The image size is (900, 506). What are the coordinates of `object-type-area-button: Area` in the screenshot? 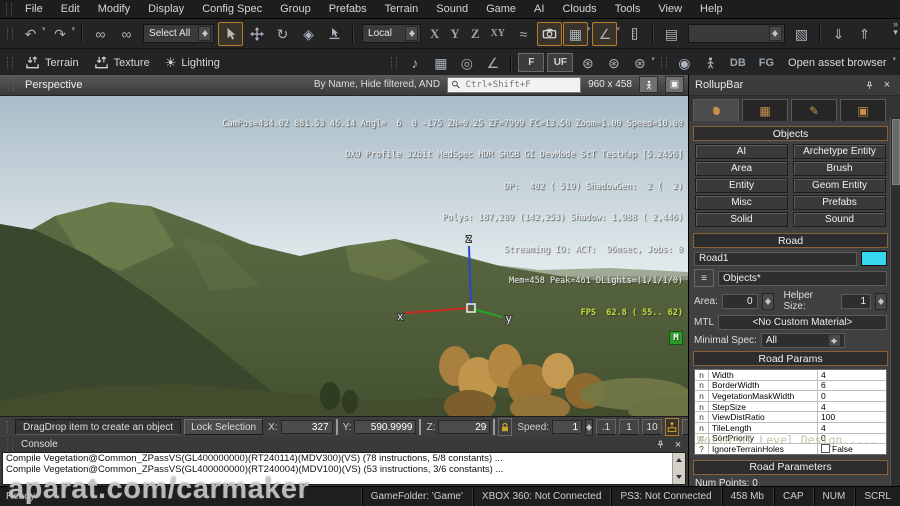 It's located at (741, 168).